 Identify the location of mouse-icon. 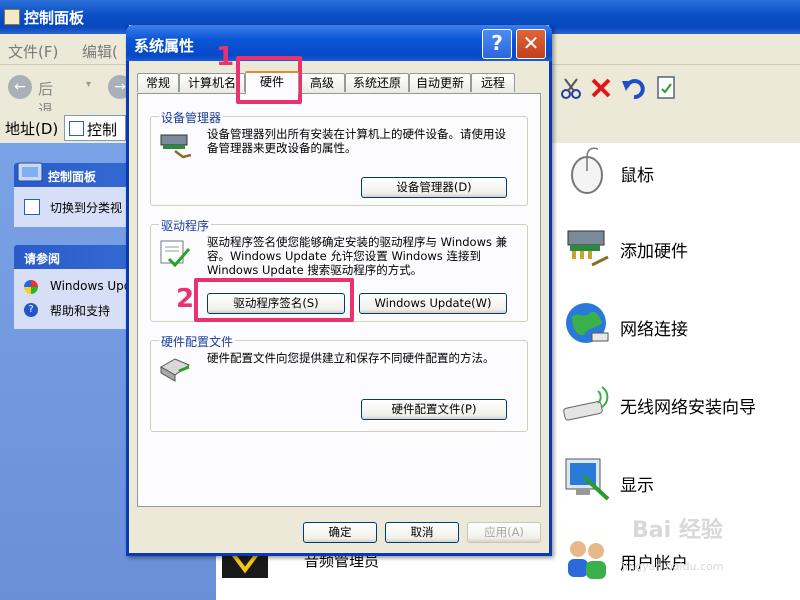
(587, 170).